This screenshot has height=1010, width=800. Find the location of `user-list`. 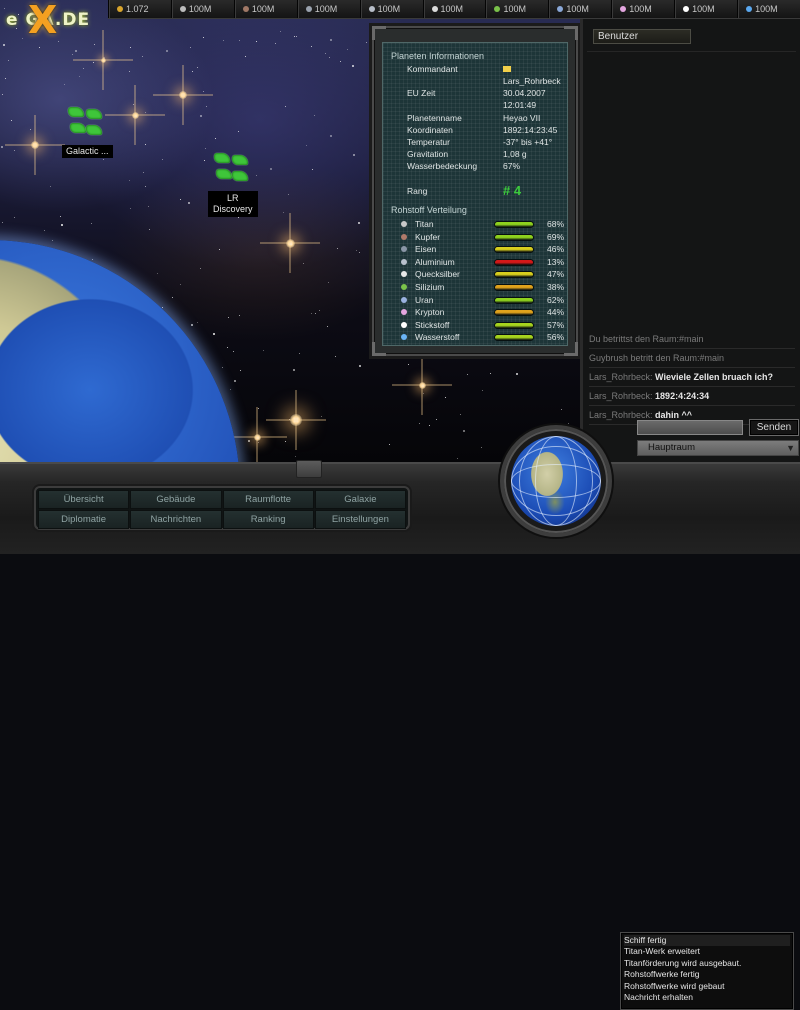

user-list is located at coordinates (691, 181).